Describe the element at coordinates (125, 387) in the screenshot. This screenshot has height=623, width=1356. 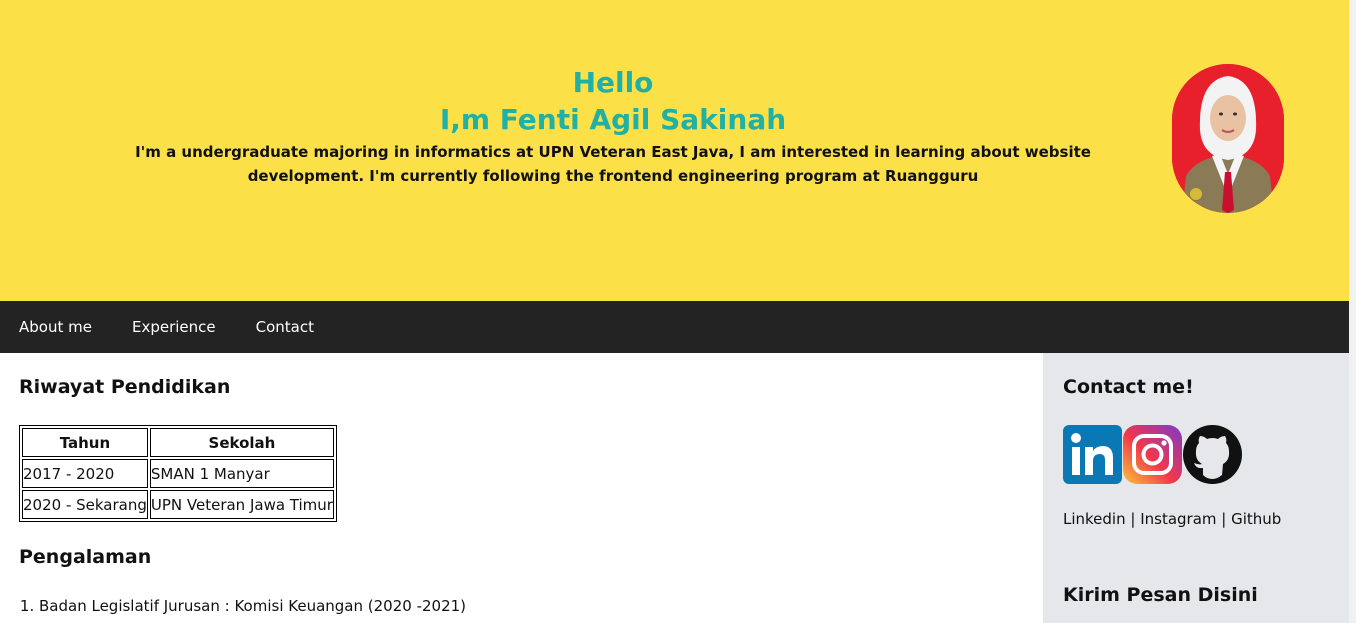
I see `education-title: Riwayat Pendidikan` at that location.